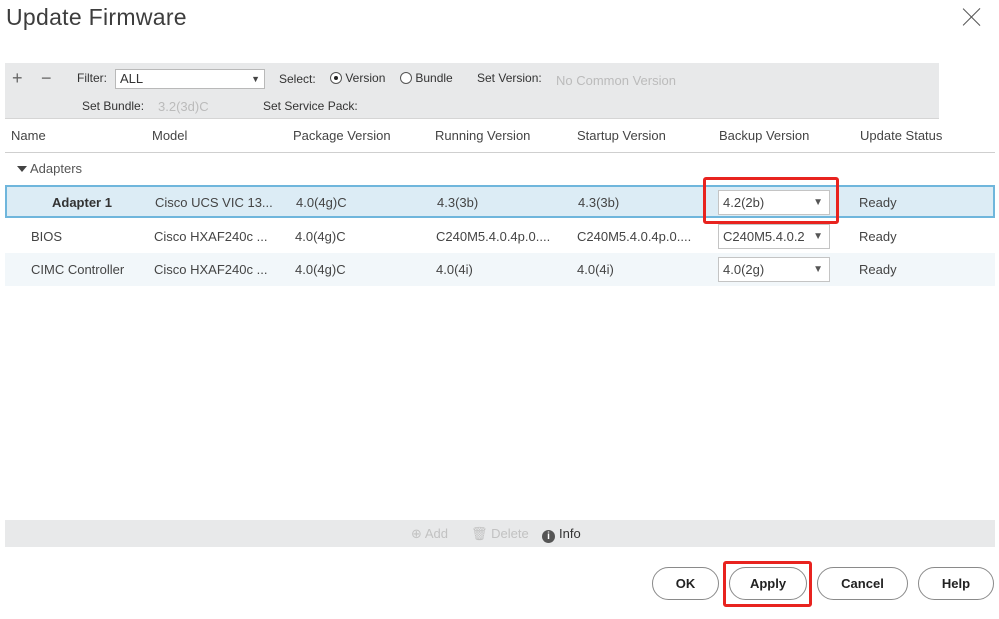  Describe the element at coordinates (616, 80) in the screenshot. I see `set-version-value: No Common Version` at that location.